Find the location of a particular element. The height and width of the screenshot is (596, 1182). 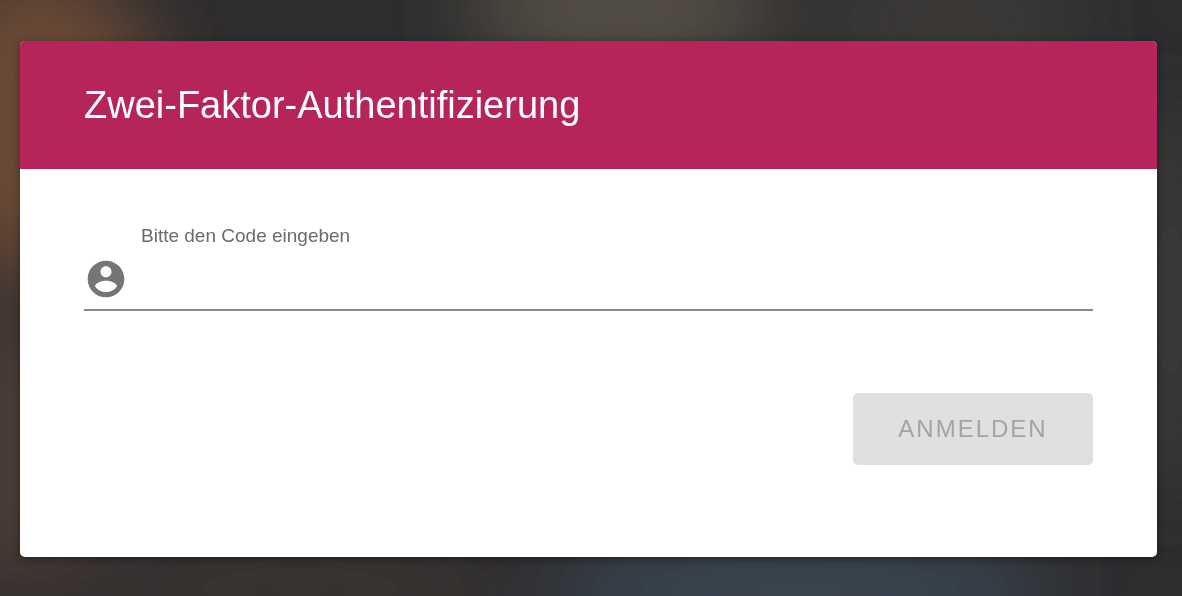

field-label: Bitte den Code eingeben is located at coordinates (246, 236).